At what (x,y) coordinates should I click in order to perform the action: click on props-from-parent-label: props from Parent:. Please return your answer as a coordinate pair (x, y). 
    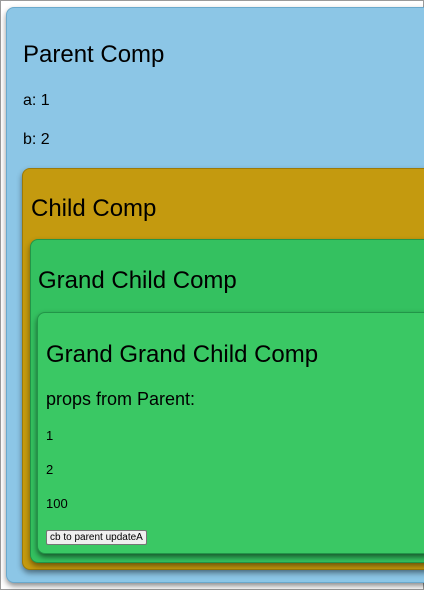
    Looking at the image, I should click on (121, 399).